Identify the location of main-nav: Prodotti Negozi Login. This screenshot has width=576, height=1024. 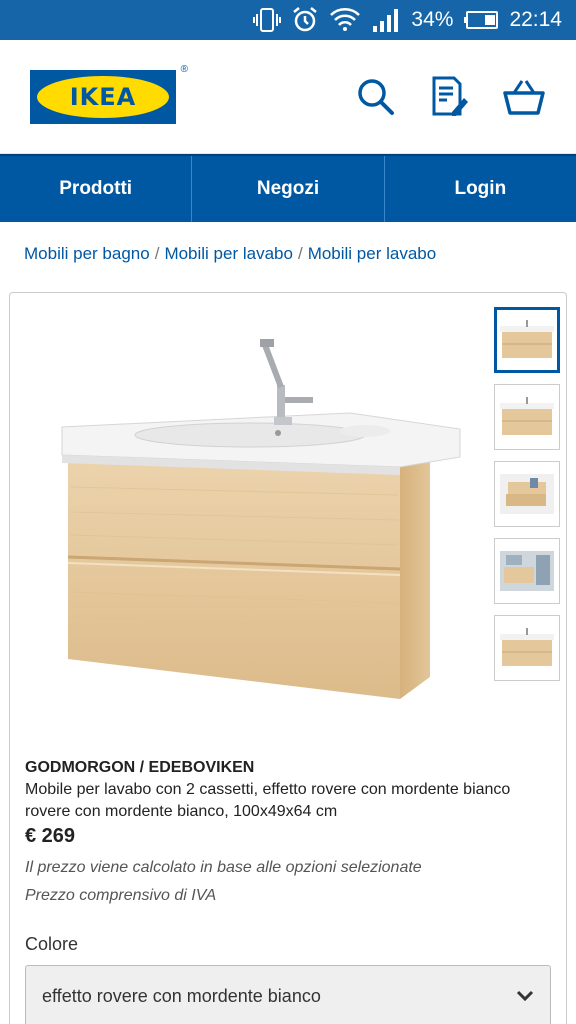
(288, 188).